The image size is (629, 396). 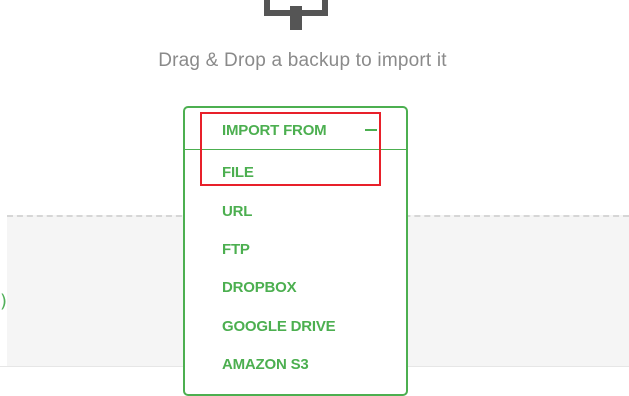 What do you see at coordinates (274, 130) in the screenshot?
I see `import-from-label: IMPORT FROM` at bounding box center [274, 130].